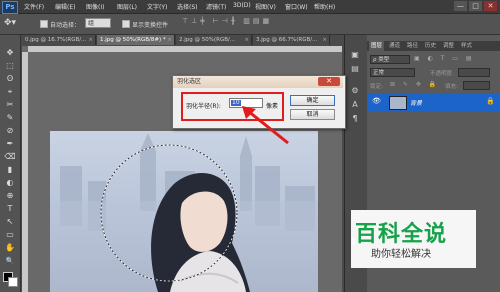  Describe the element at coordinates (490, 6) in the screenshot. I see `close-window-button: ✕` at that location.